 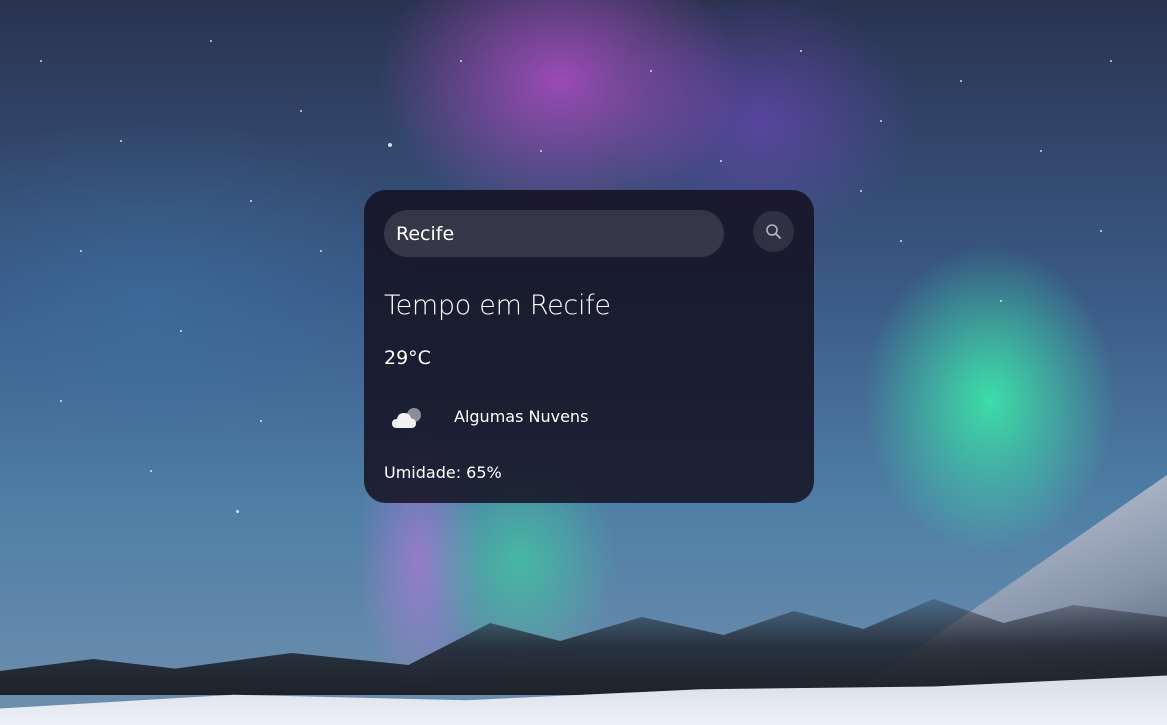 What do you see at coordinates (554, 233) in the screenshot?
I see `city-search-input` at bounding box center [554, 233].